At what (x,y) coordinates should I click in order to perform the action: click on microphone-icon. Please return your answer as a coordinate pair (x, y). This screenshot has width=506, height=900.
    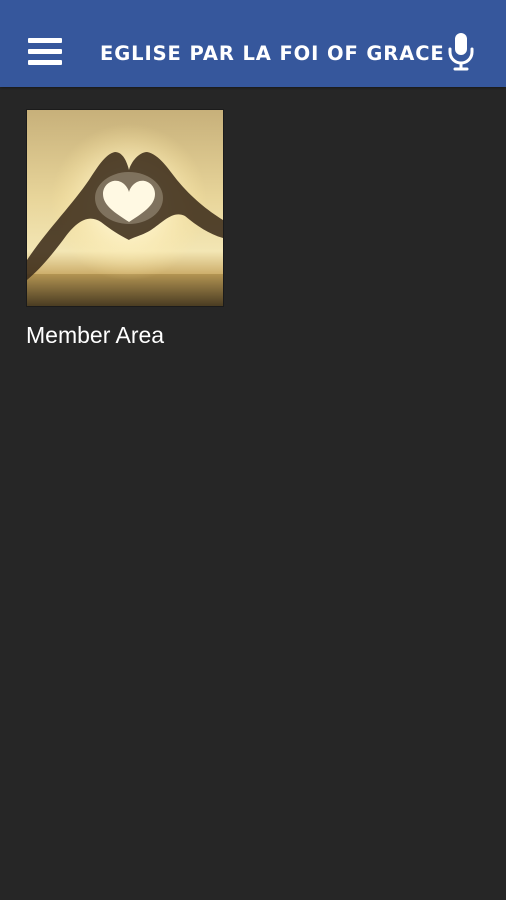
    Looking at the image, I should click on (461, 52).